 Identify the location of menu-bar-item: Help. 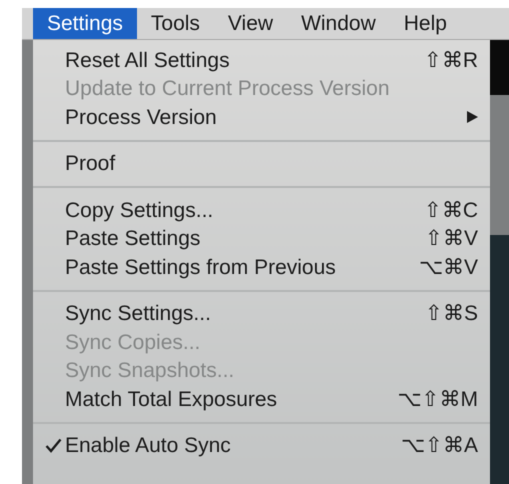
(425, 23).